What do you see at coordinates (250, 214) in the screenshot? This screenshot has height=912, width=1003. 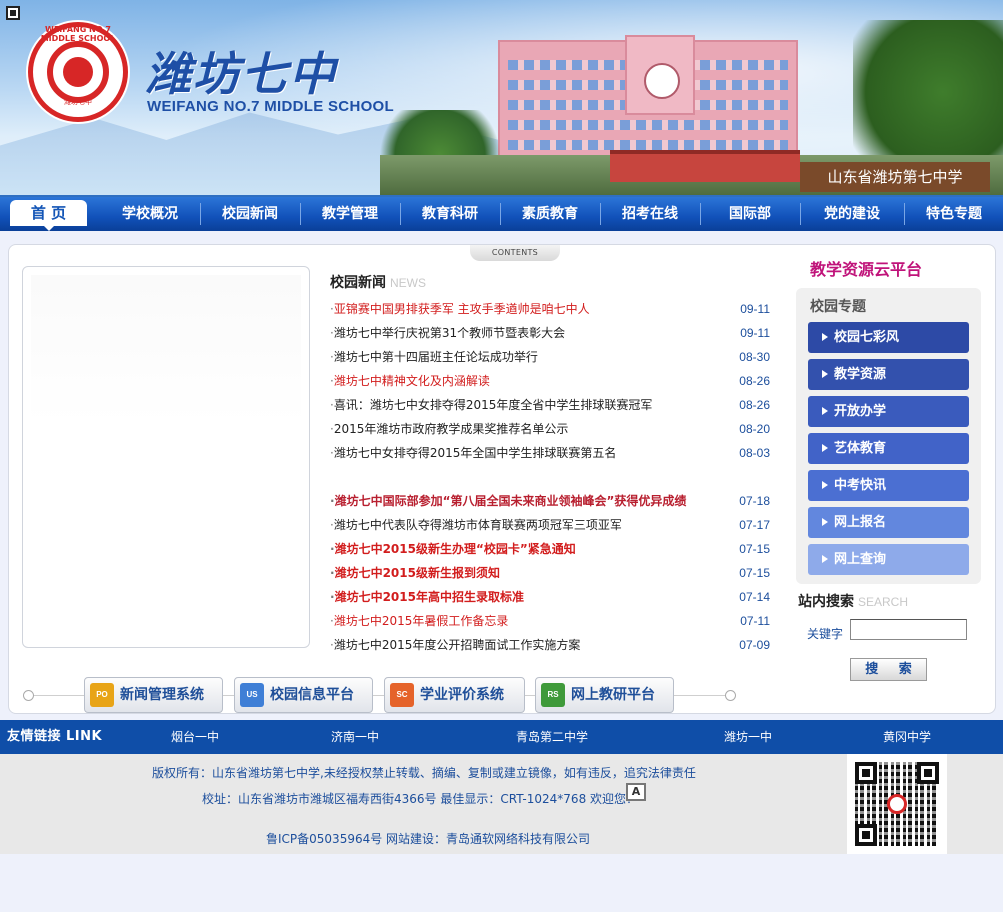 I see `nav-campus-news: 校园新闻` at bounding box center [250, 214].